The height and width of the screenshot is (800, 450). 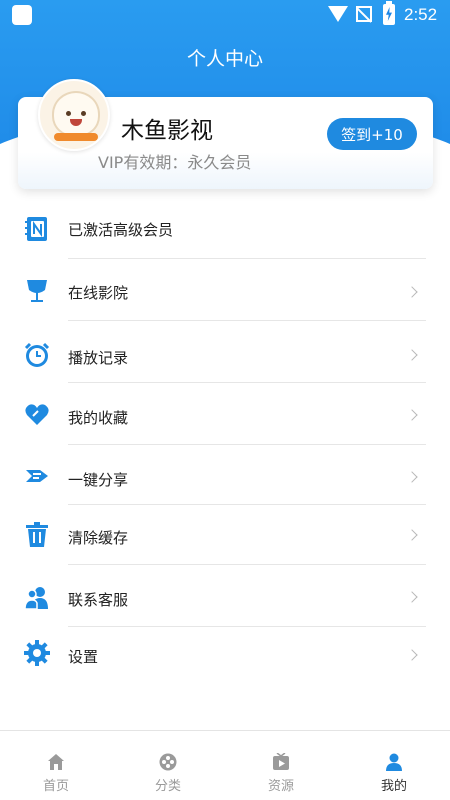 I want to click on users-icon, so click(x=36, y=598).